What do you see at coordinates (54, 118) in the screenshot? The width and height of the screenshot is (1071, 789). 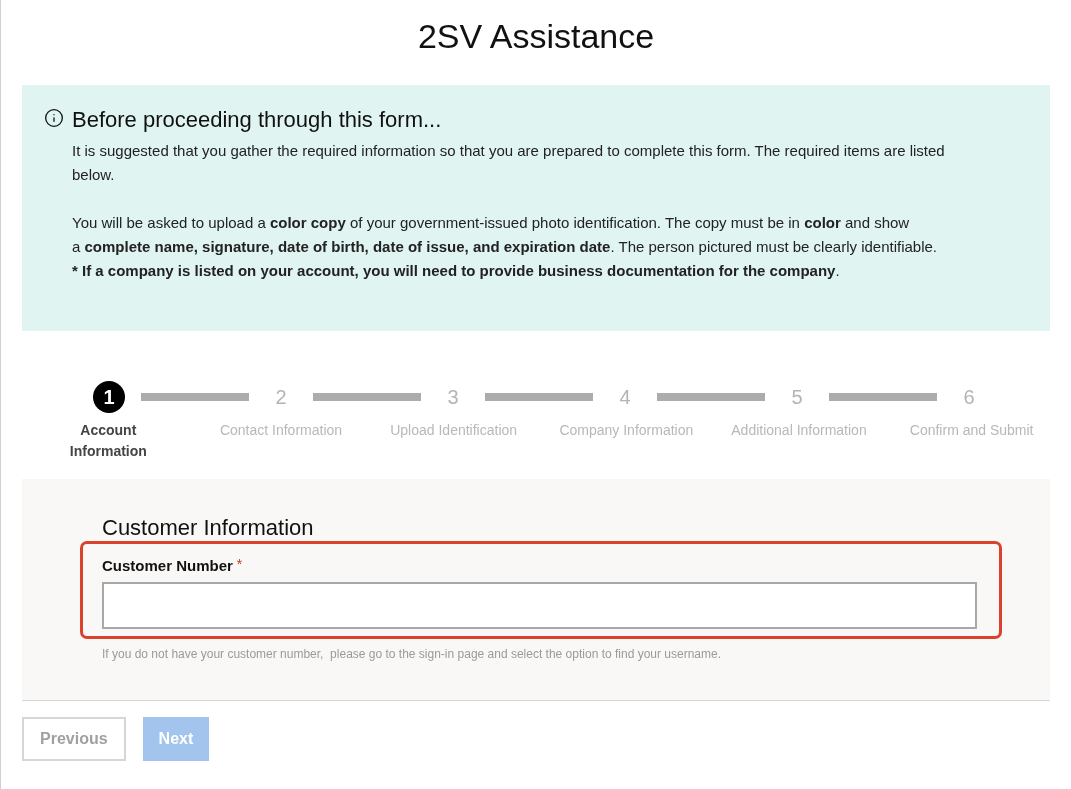 I see `info-icon` at bounding box center [54, 118].